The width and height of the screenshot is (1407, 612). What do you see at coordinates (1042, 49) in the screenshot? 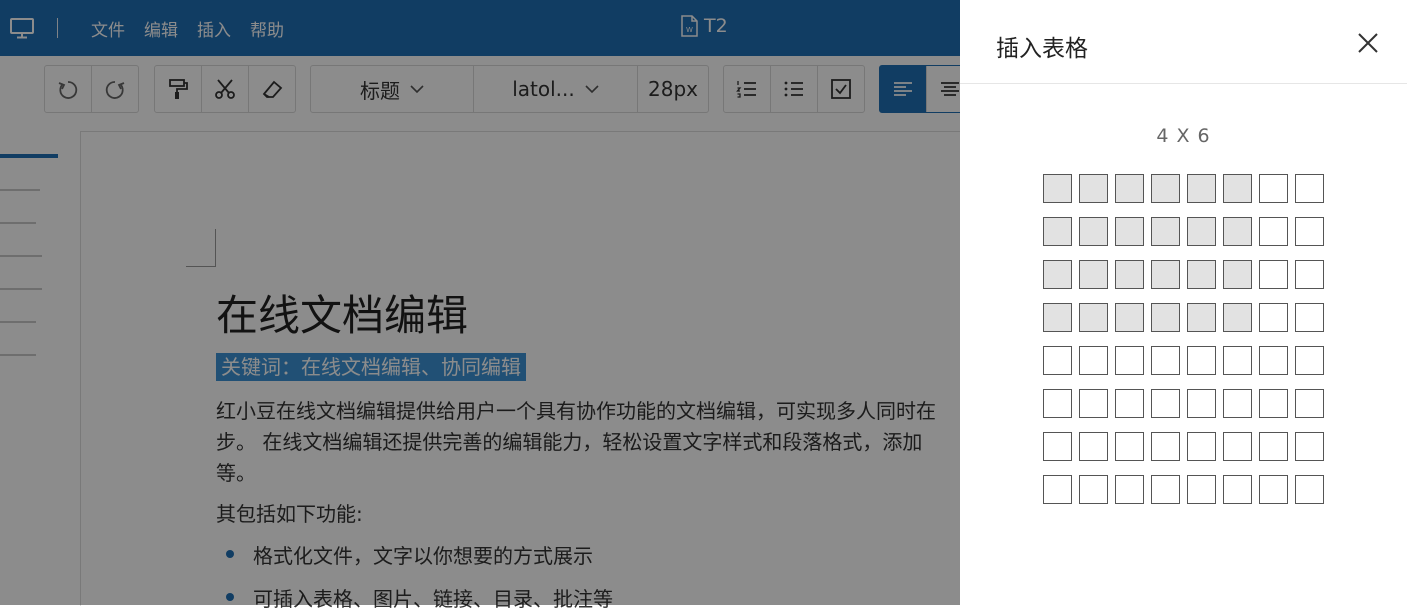
I see `drawer-title: 插入表格` at bounding box center [1042, 49].